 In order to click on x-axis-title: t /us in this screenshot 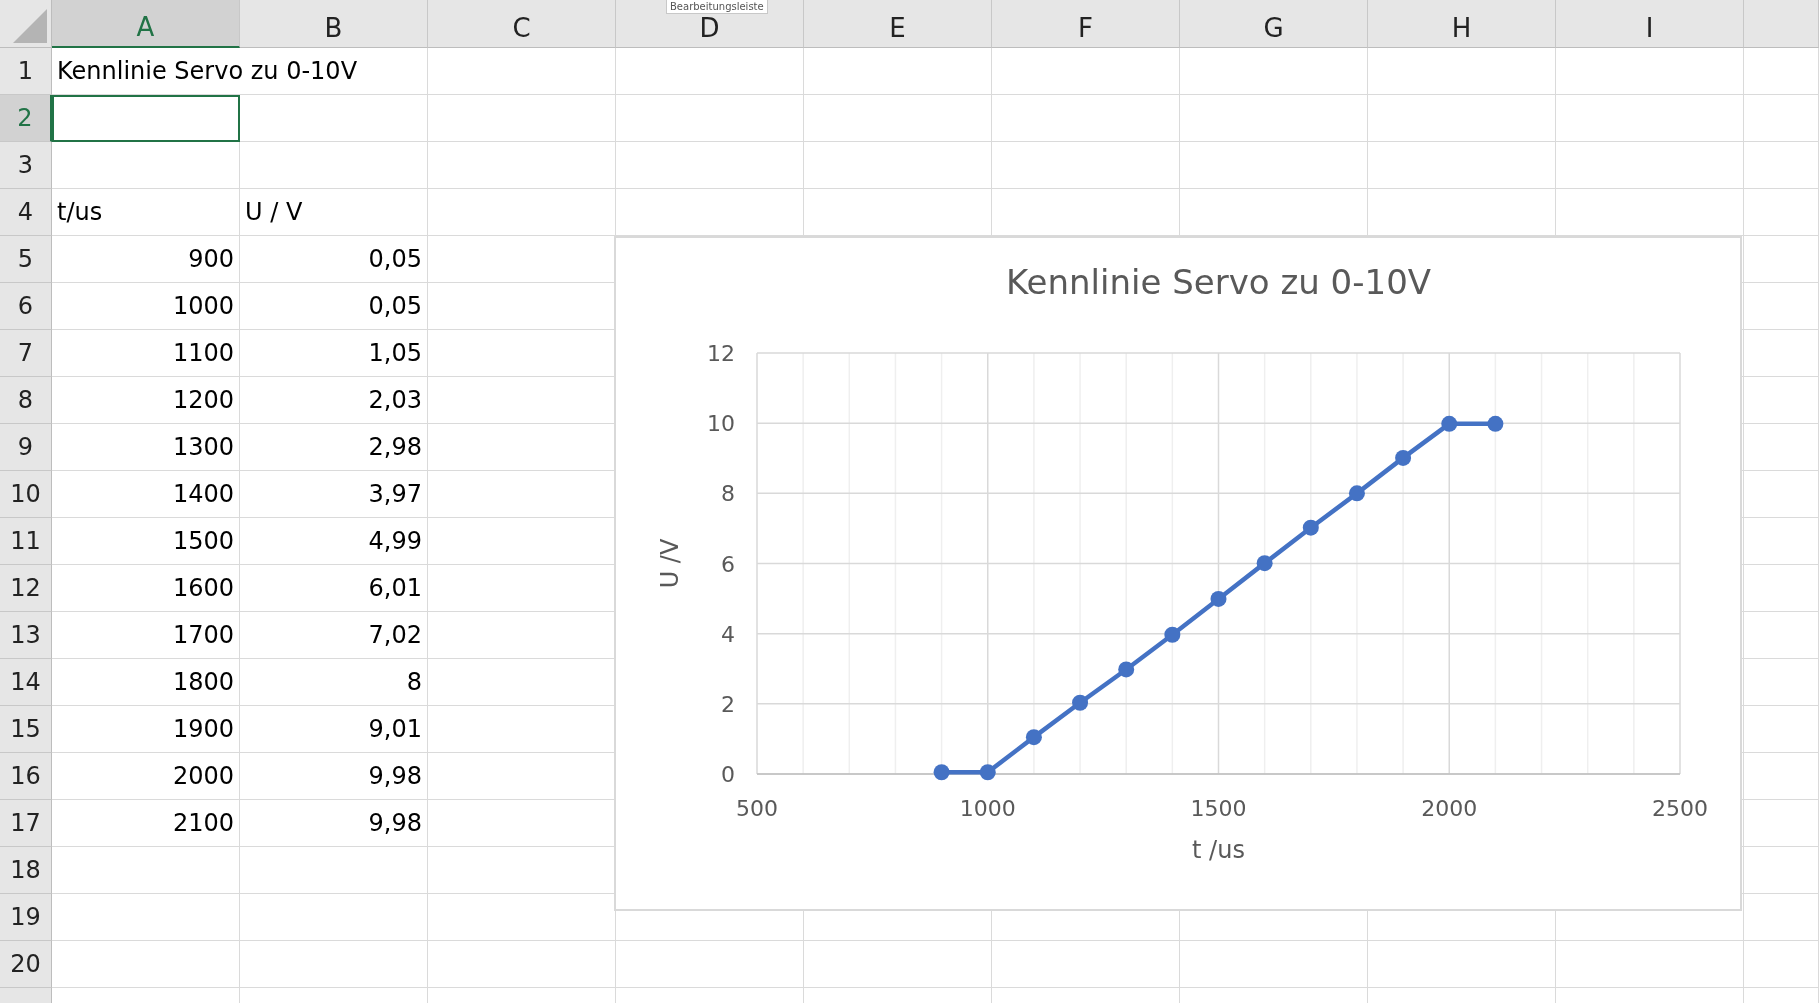, I will do `click(1218, 850)`.